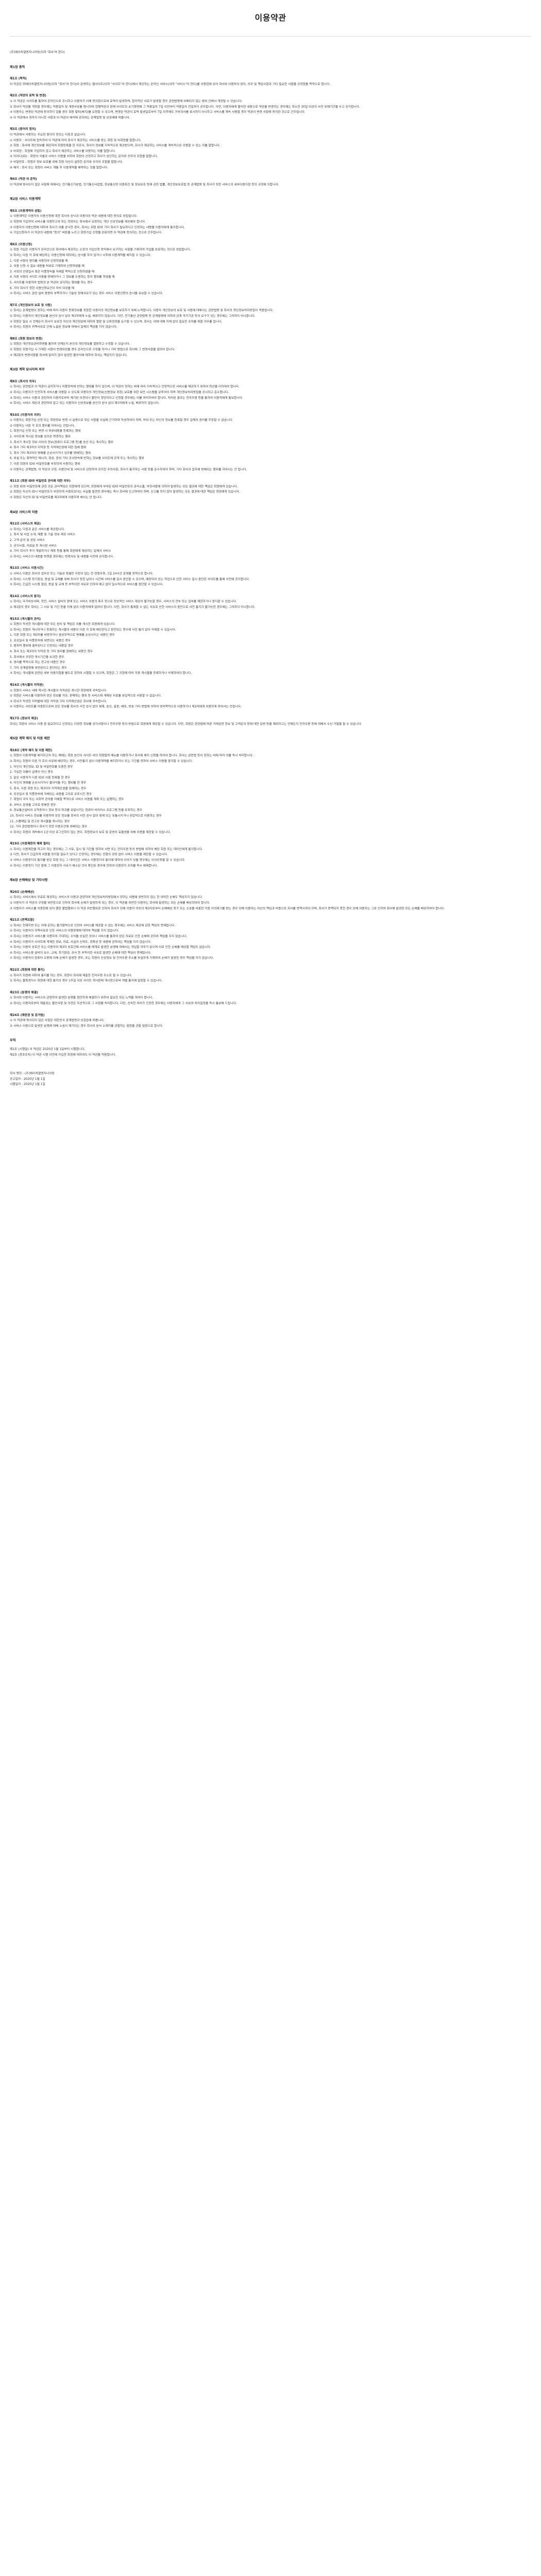  What do you see at coordinates (26, 339) in the screenshot?
I see `article-heading: 제8조 (회원 정보의 변경)` at bounding box center [26, 339].